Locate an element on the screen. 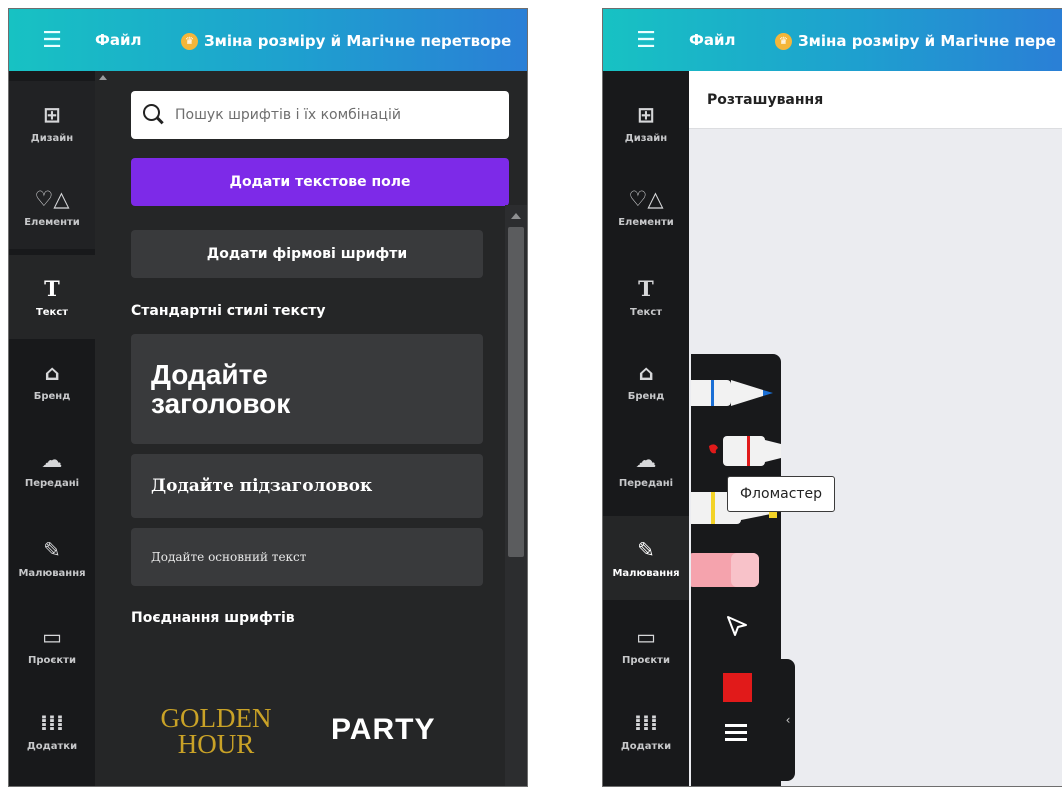 The height and width of the screenshot is (787, 1062). font-search is located at coordinates (320, 115).